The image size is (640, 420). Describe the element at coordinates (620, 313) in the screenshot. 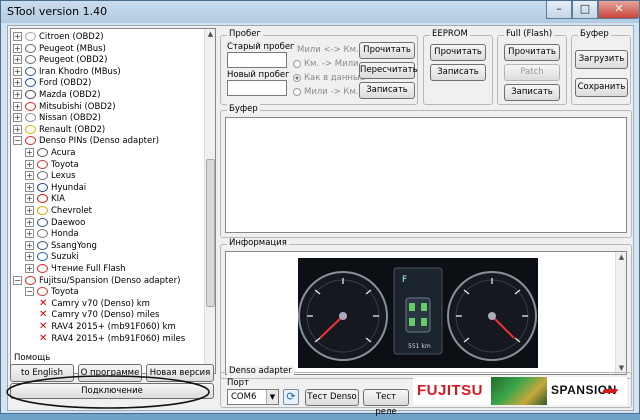

I see `info-scrollbar: ▲ ▼` at that location.